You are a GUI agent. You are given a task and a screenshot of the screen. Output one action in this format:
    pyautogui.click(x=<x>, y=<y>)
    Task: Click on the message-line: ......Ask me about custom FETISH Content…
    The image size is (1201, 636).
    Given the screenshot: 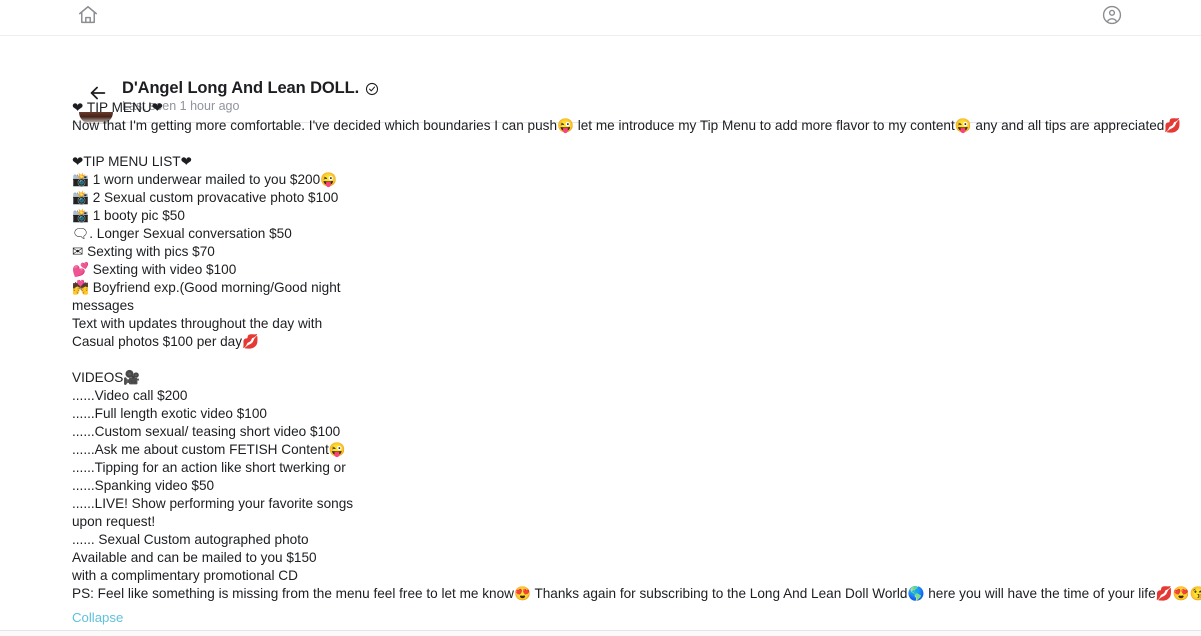 What is the action you would take?
    pyautogui.click(x=209, y=449)
    